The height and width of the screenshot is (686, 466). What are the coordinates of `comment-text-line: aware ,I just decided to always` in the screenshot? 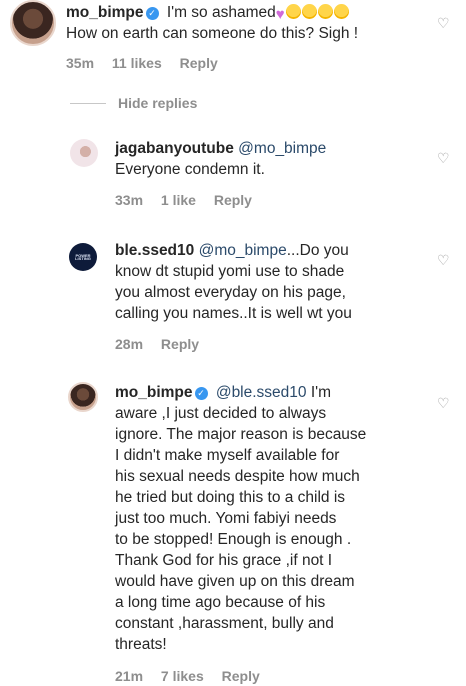 It's located at (221, 413).